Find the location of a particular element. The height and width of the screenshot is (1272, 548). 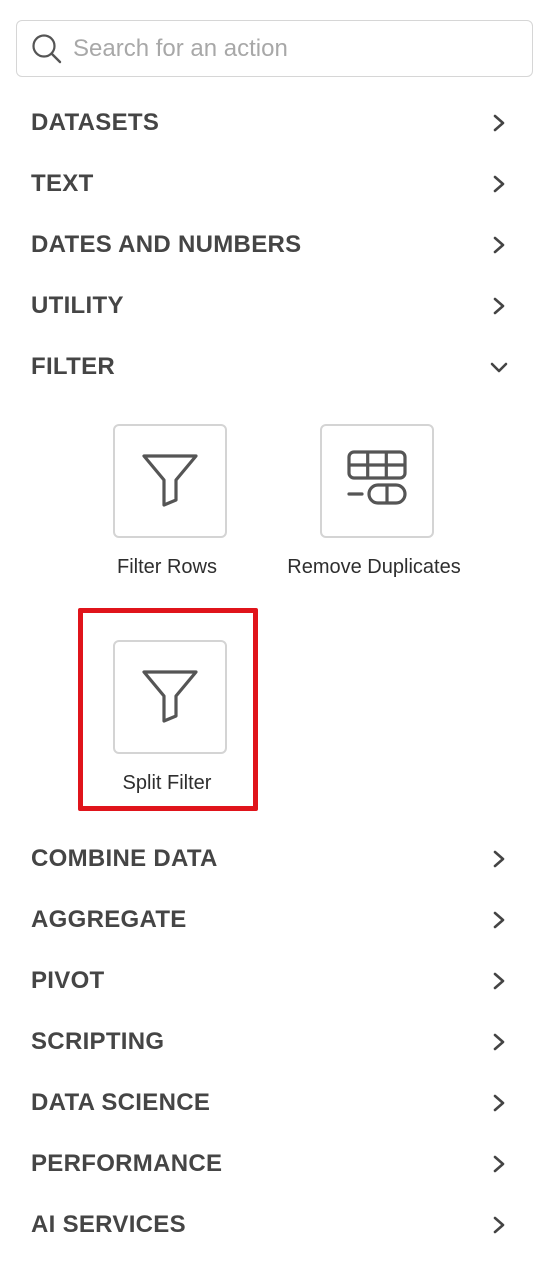

search-icon is located at coordinates (47, 49).